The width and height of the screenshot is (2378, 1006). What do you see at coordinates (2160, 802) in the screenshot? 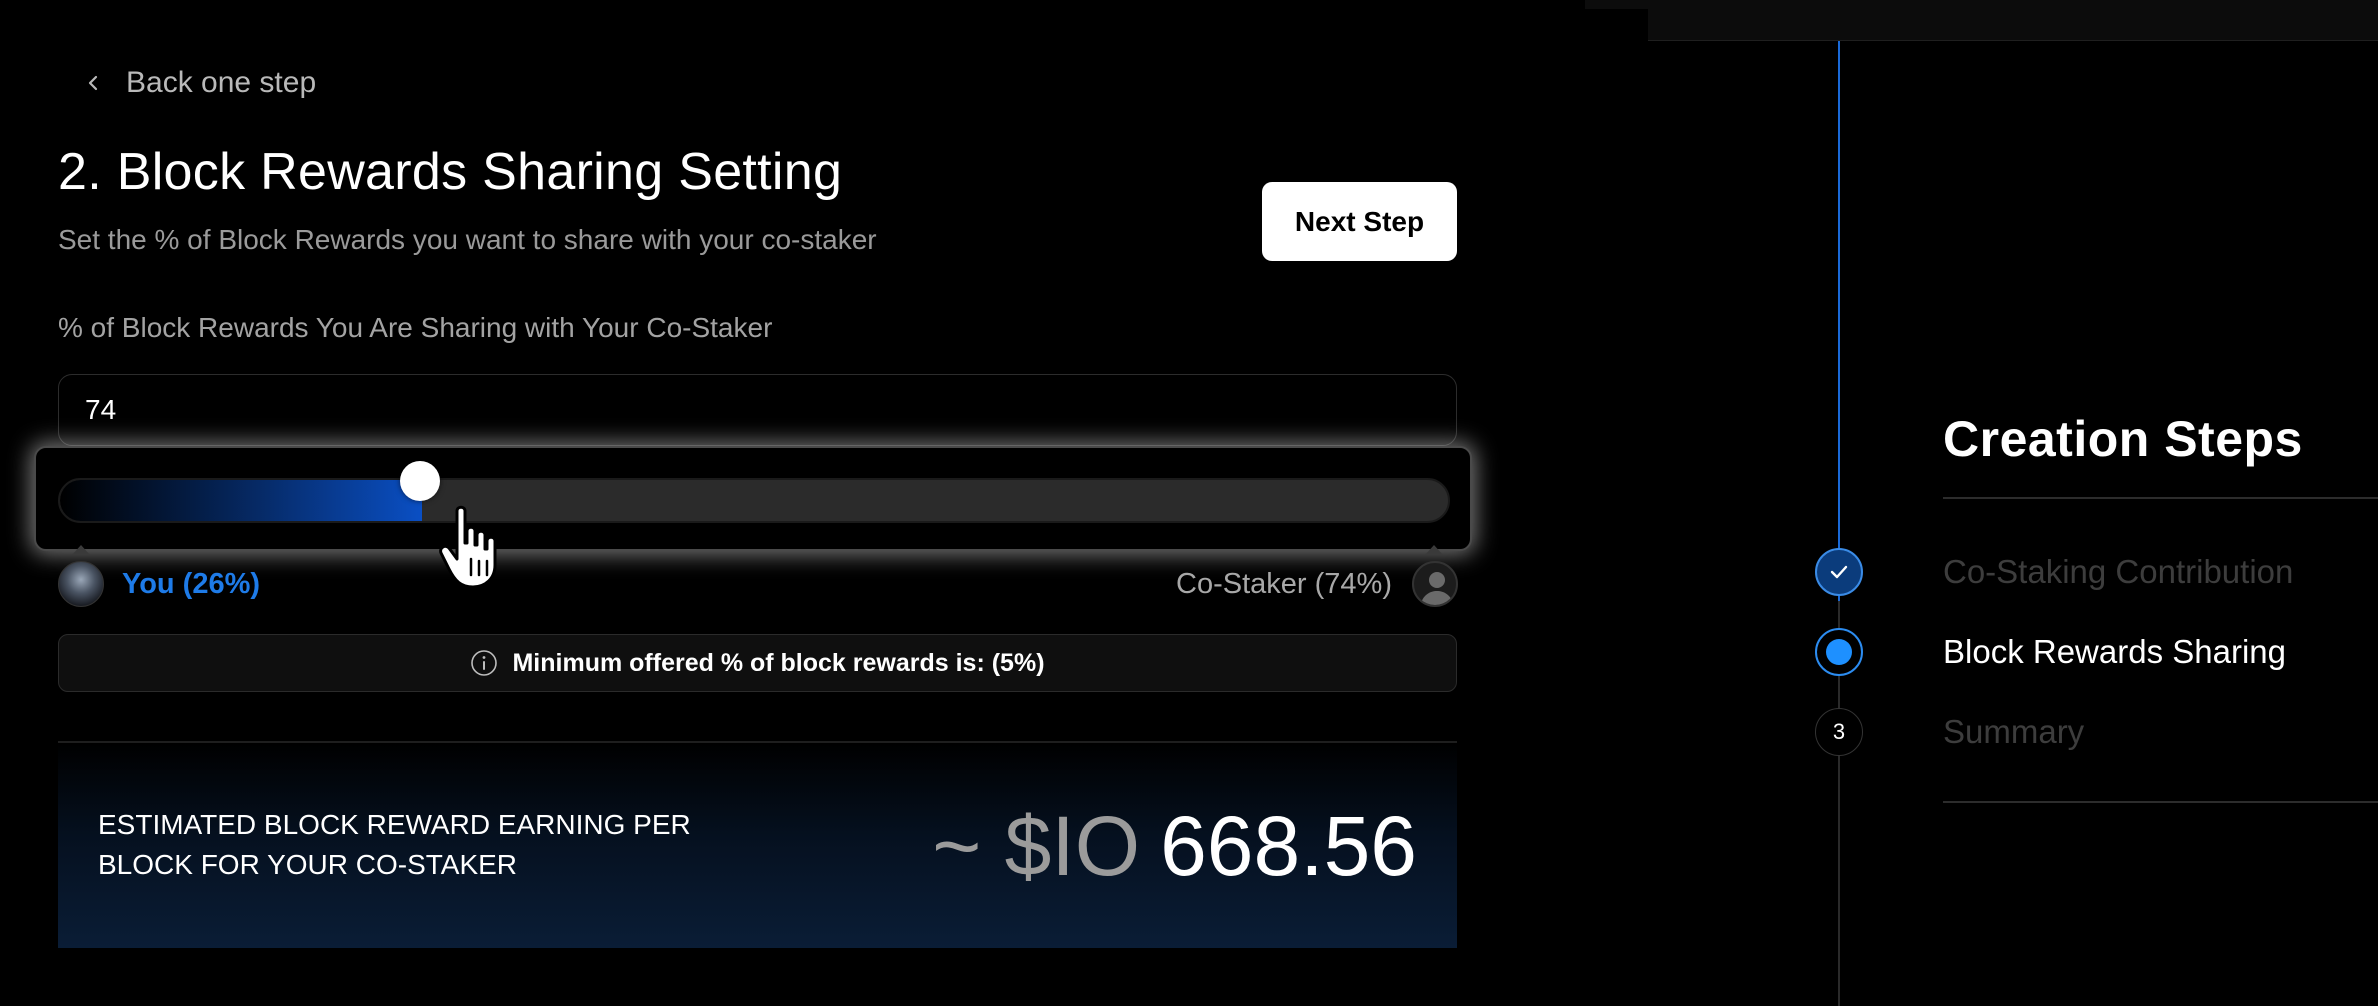
I see `steps-bottom-divider` at bounding box center [2160, 802].